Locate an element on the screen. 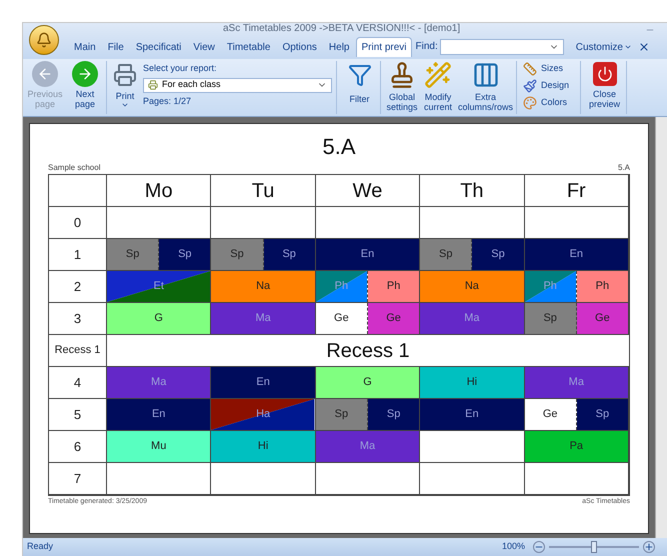  ribbon-button: Extra columns/rows is located at coordinates (485, 87).